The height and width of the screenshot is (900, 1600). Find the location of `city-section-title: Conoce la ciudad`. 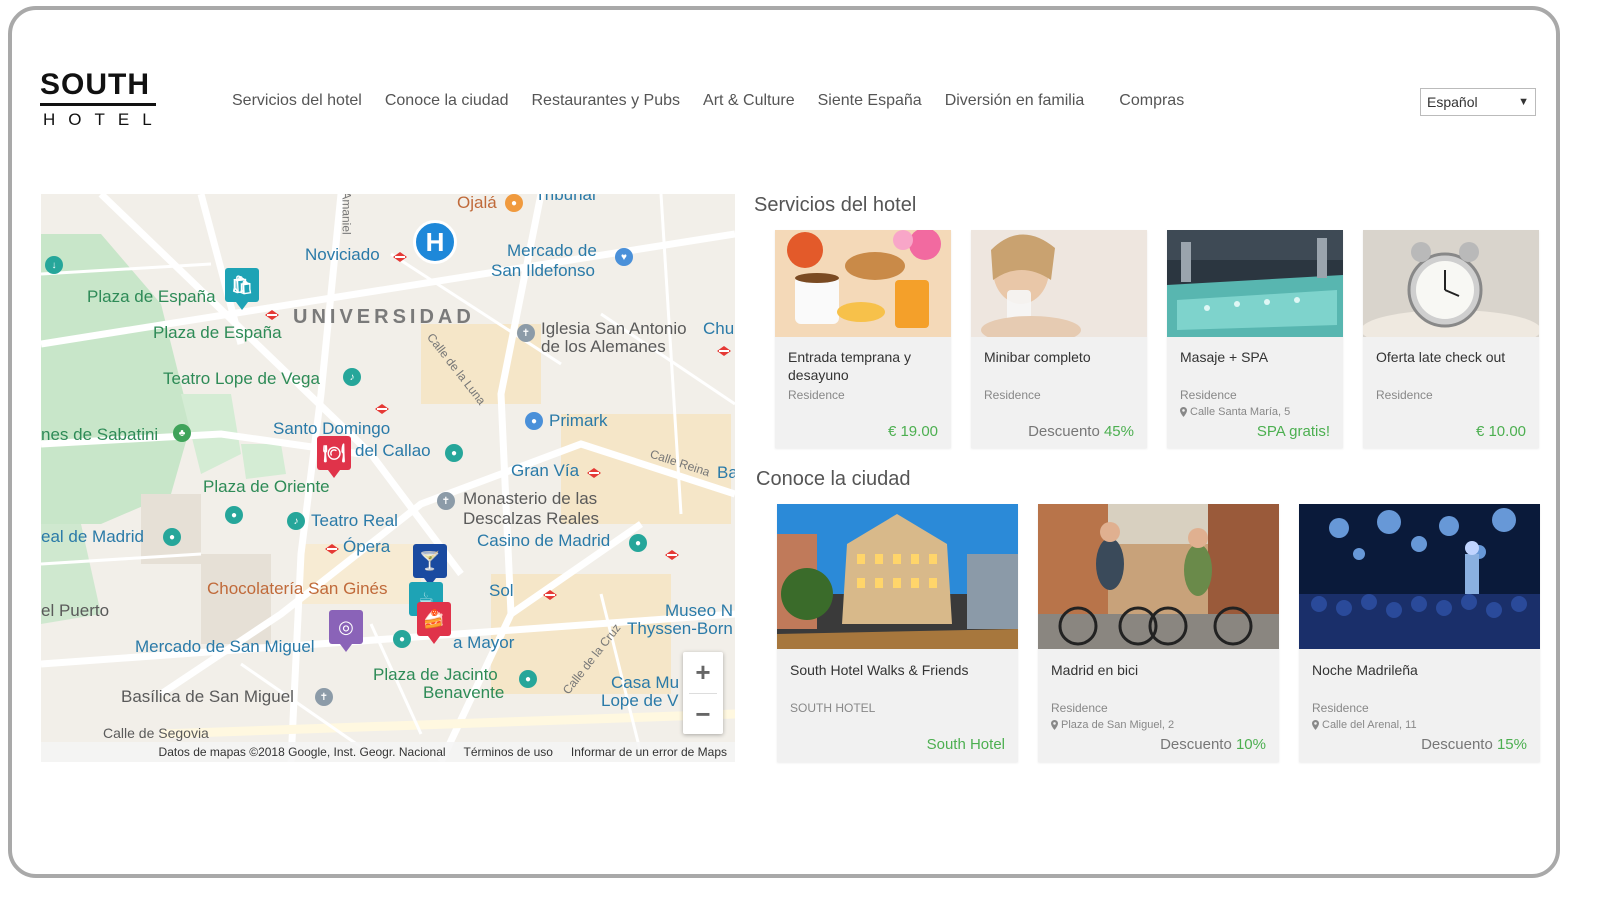

city-section-title: Conoce la ciudad is located at coordinates (833, 479).